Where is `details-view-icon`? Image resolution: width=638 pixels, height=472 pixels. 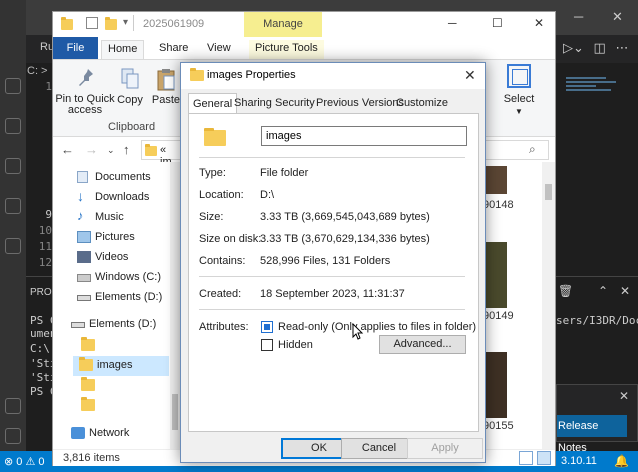
details-view-icon is located at coordinates (526, 458).